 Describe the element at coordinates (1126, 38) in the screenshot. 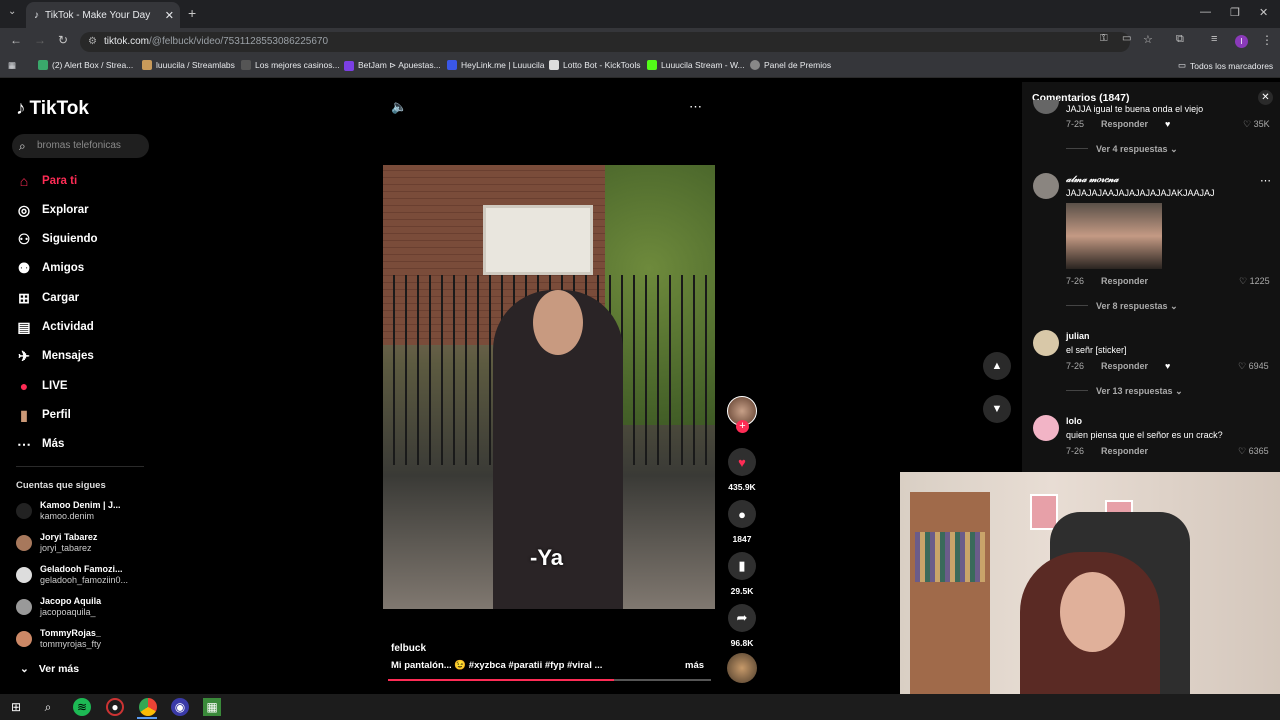

I see `cast-icon: ▭` at that location.